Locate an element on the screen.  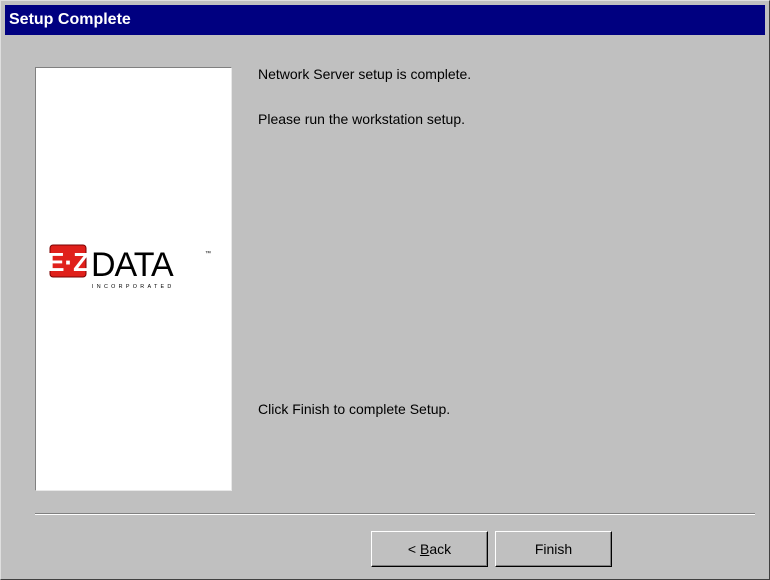
back-button-prefix: < is located at coordinates (413, 549).